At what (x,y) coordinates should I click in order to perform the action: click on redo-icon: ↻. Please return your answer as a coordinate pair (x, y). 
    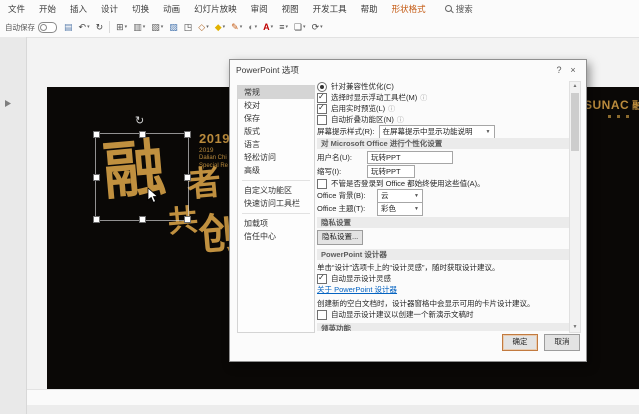
    Looking at the image, I should click on (100, 27).